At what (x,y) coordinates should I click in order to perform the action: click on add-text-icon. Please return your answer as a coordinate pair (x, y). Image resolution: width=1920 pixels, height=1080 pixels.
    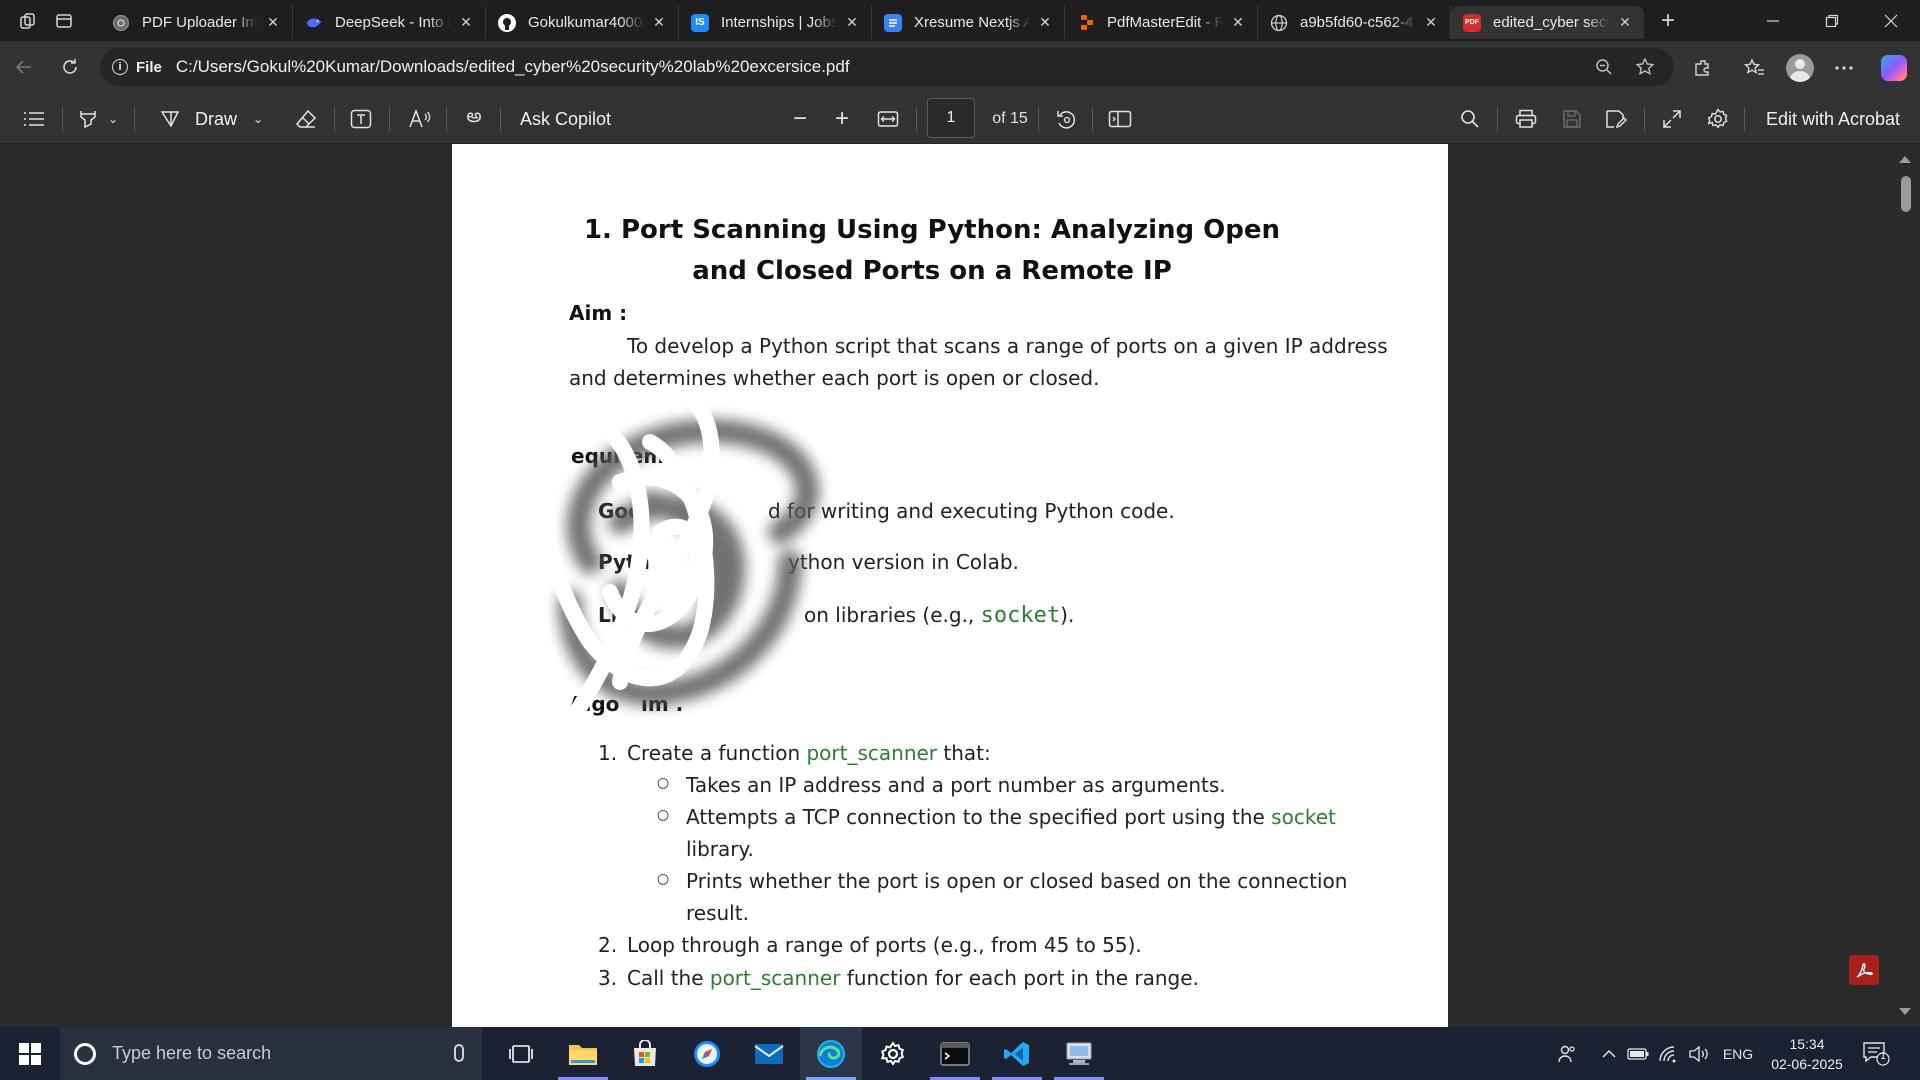
    Looking at the image, I should click on (361, 119).